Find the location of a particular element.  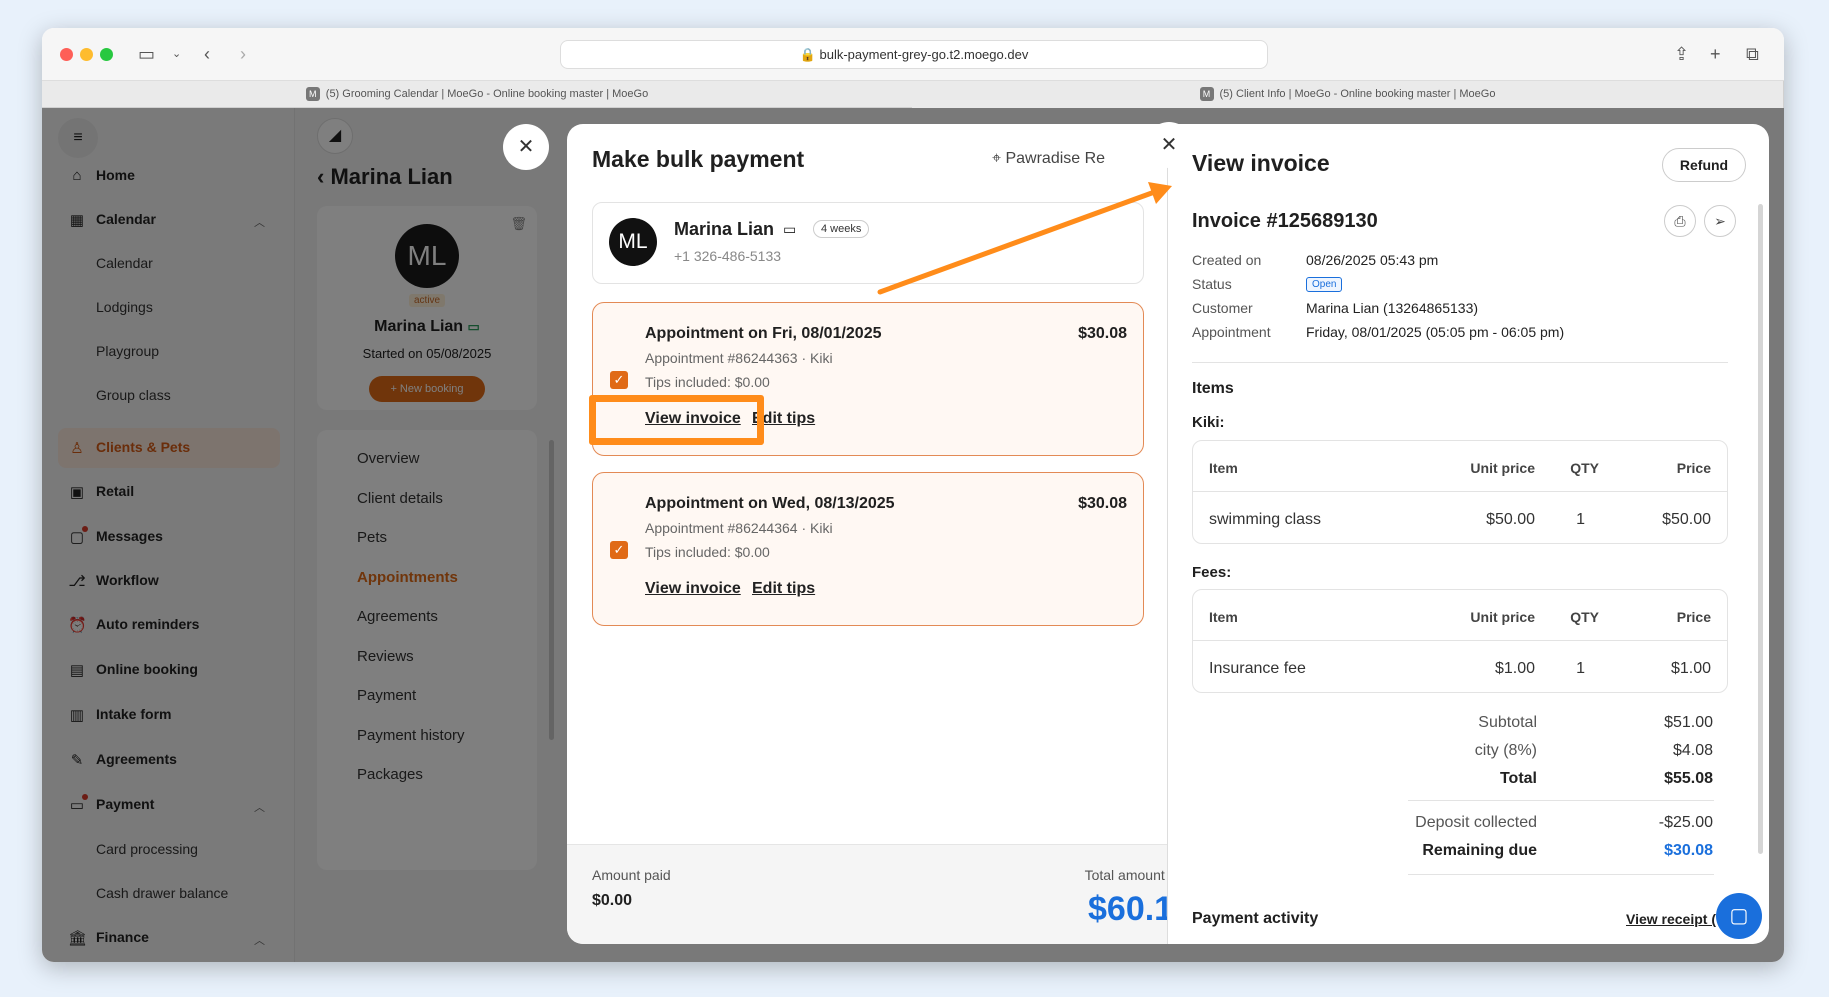

deposit-value: -$25.00 is located at coordinates (1685, 822).